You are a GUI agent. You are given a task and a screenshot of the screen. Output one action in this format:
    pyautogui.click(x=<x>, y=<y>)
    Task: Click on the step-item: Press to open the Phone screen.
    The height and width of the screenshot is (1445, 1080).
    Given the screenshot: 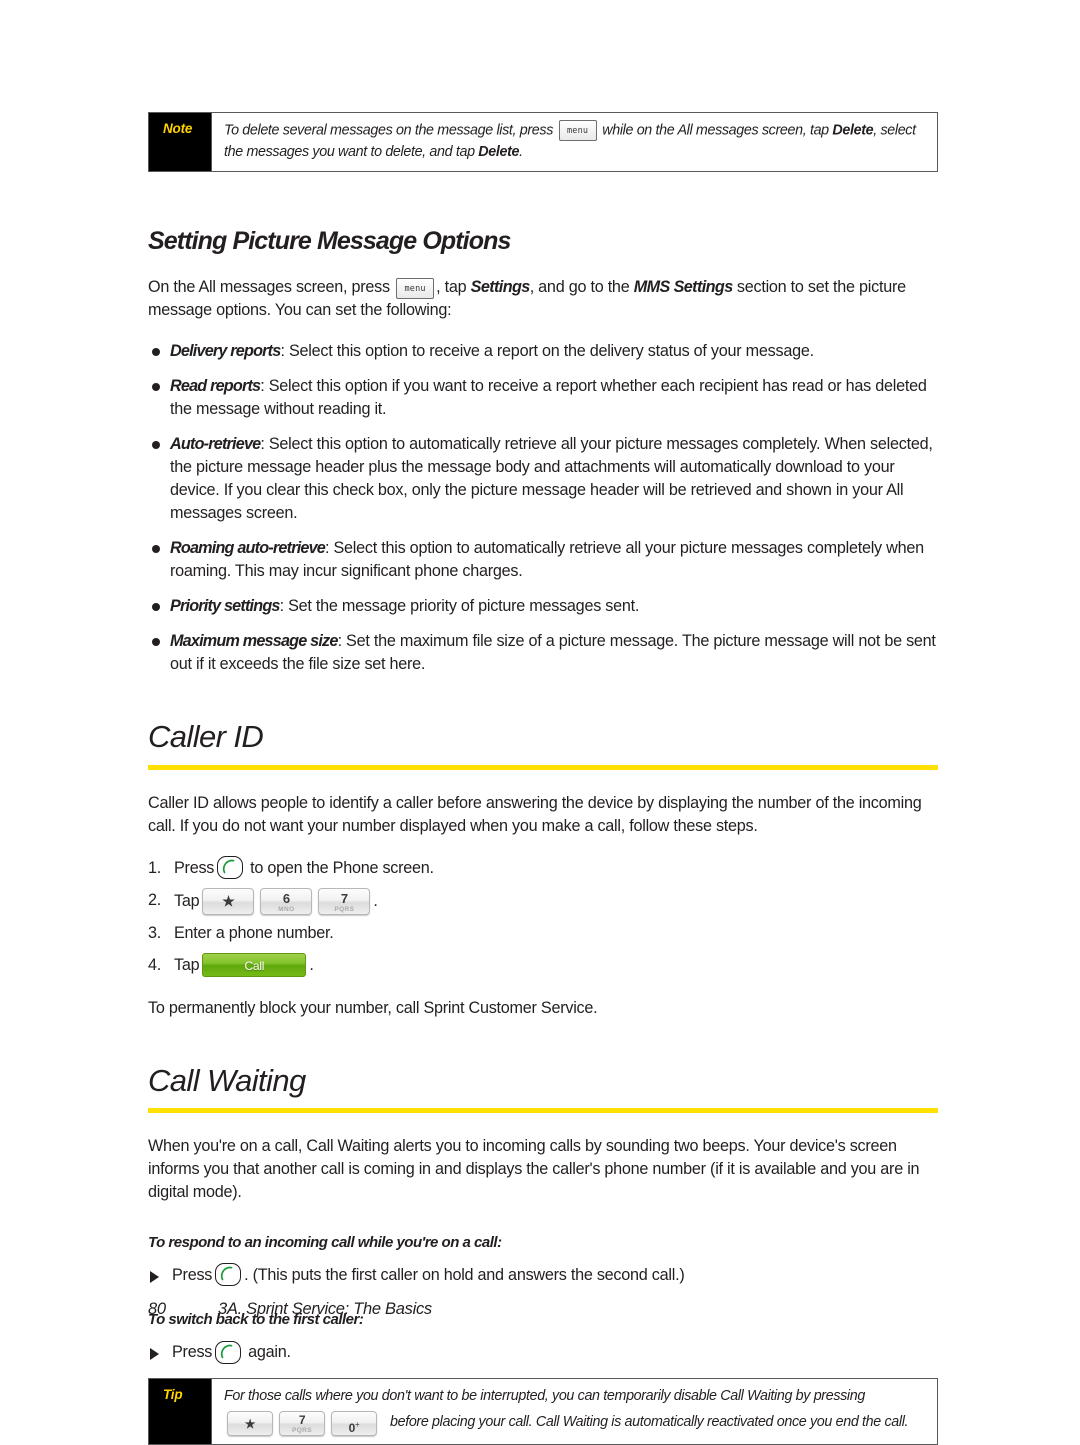 What is the action you would take?
    pyautogui.click(x=543, y=869)
    